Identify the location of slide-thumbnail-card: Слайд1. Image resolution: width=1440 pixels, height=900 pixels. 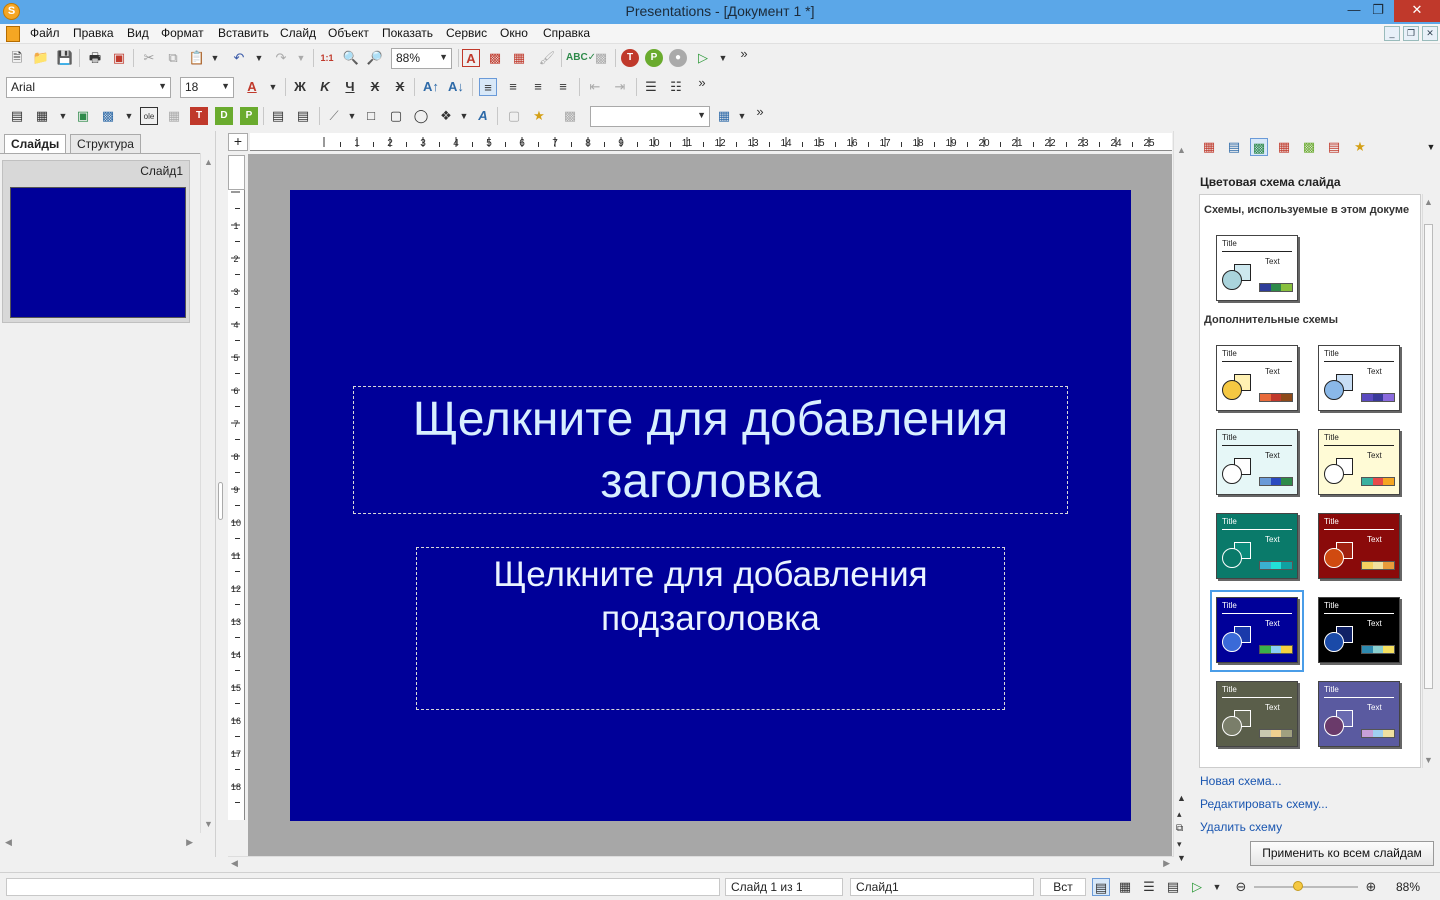
(96, 241).